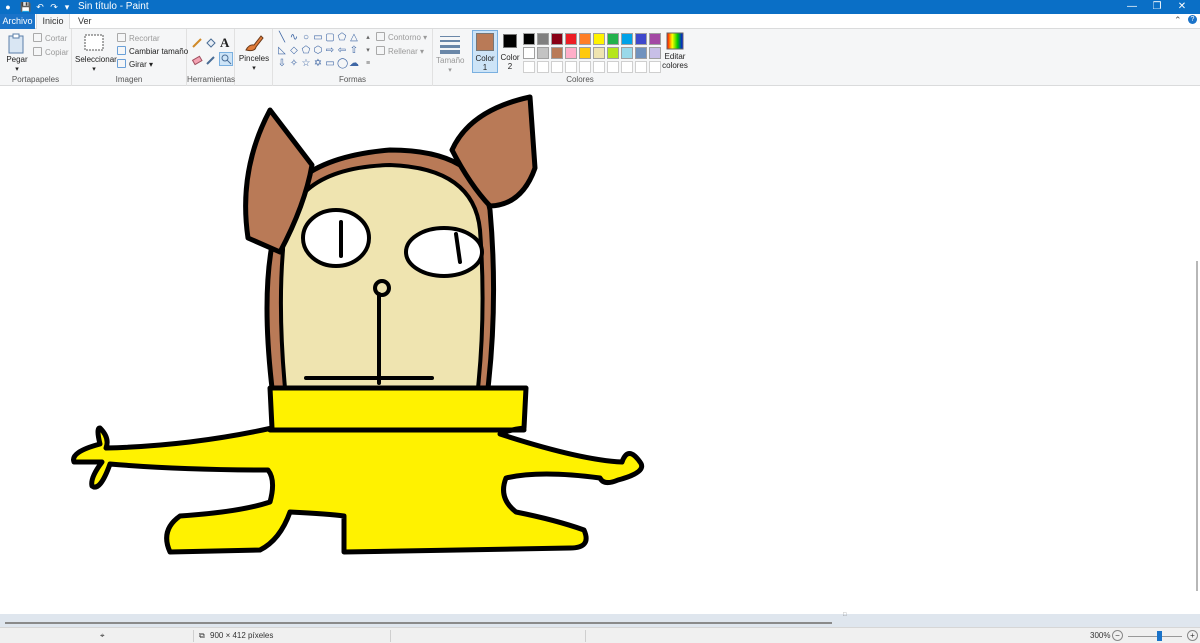 This screenshot has height=643, width=1200. What do you see at coordinates (1192, 635) in the screenshot?
I see `zoom-in-button: +` at bounding box center [1192, 635].